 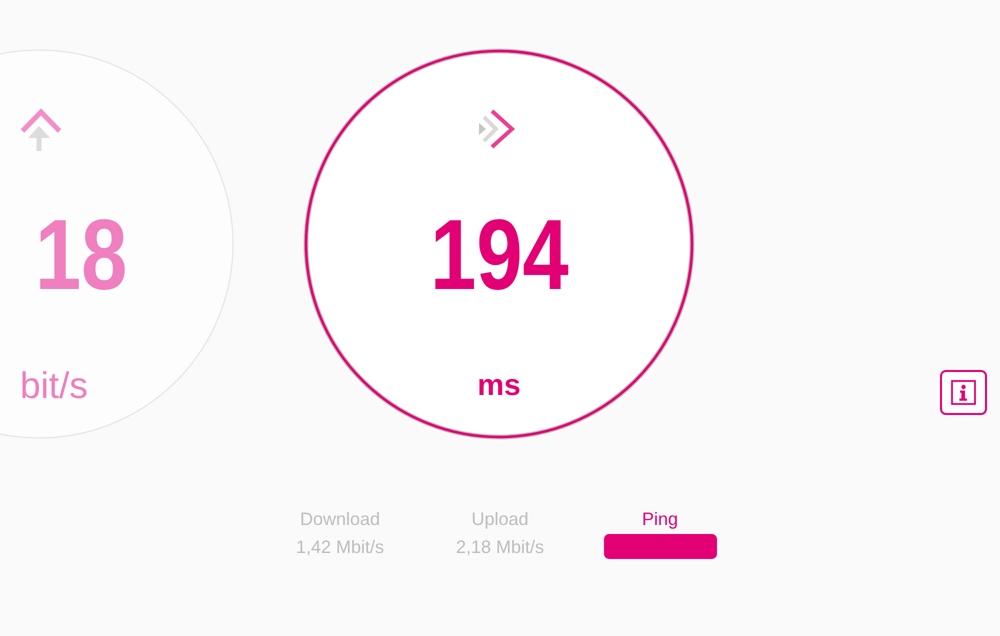 I want to click on info-icon, so click(x=963, y=392).